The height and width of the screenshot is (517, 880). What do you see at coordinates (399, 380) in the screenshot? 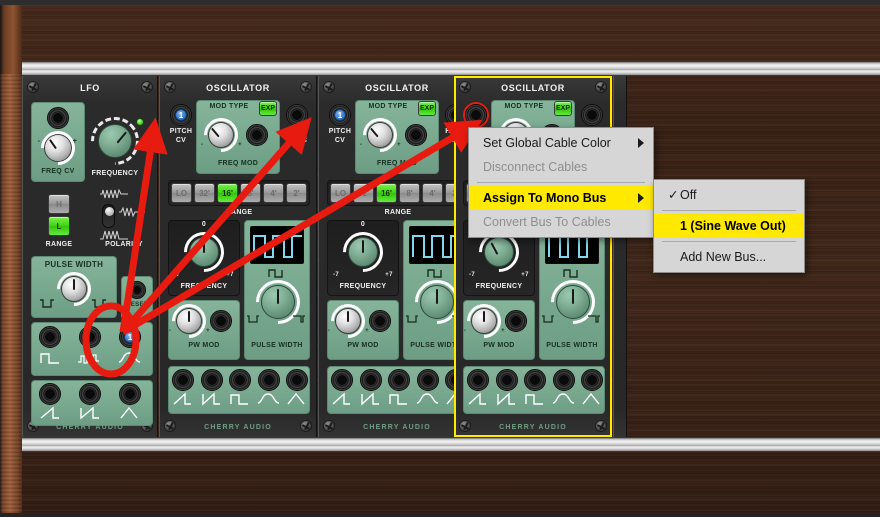
I see `osc2-pulse-output-jack` at bounding box center [399, 380].